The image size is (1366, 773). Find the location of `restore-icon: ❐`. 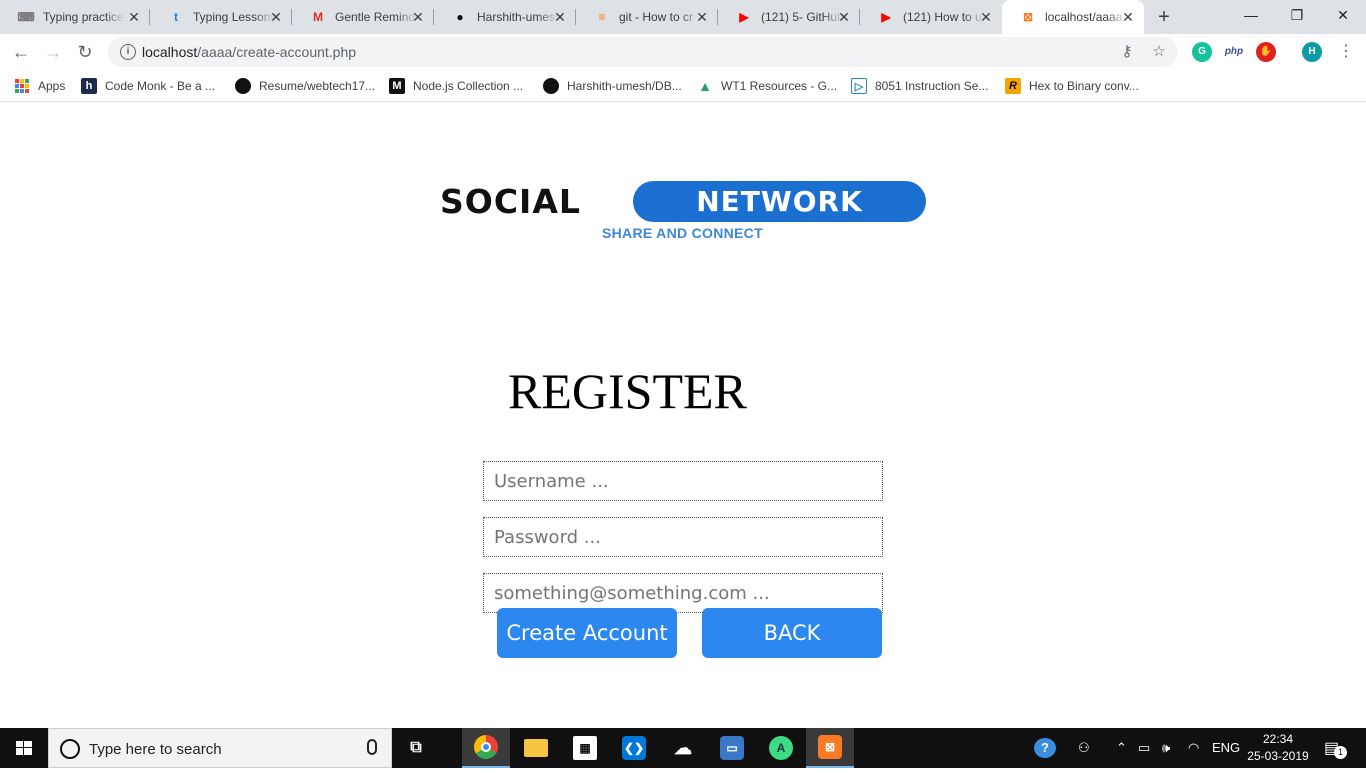

restore-icon: ❐ is located at coordinates (1297, 15).